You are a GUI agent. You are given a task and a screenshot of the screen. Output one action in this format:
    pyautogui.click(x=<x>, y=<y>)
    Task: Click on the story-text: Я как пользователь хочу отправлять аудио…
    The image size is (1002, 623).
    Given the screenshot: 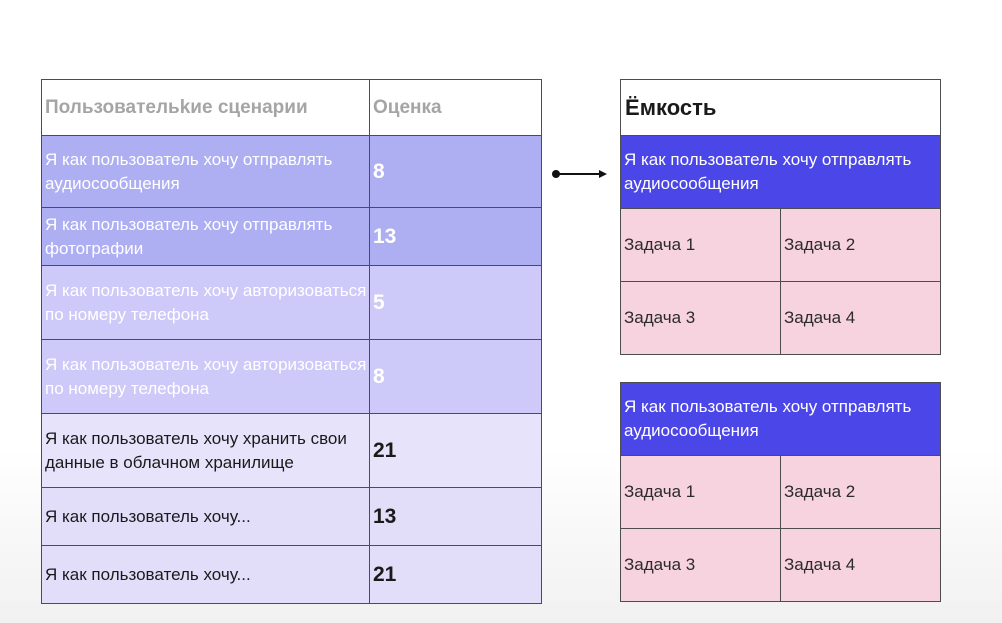 What is the action you would take?
    pyautogui.click(x=205, y=171)
    